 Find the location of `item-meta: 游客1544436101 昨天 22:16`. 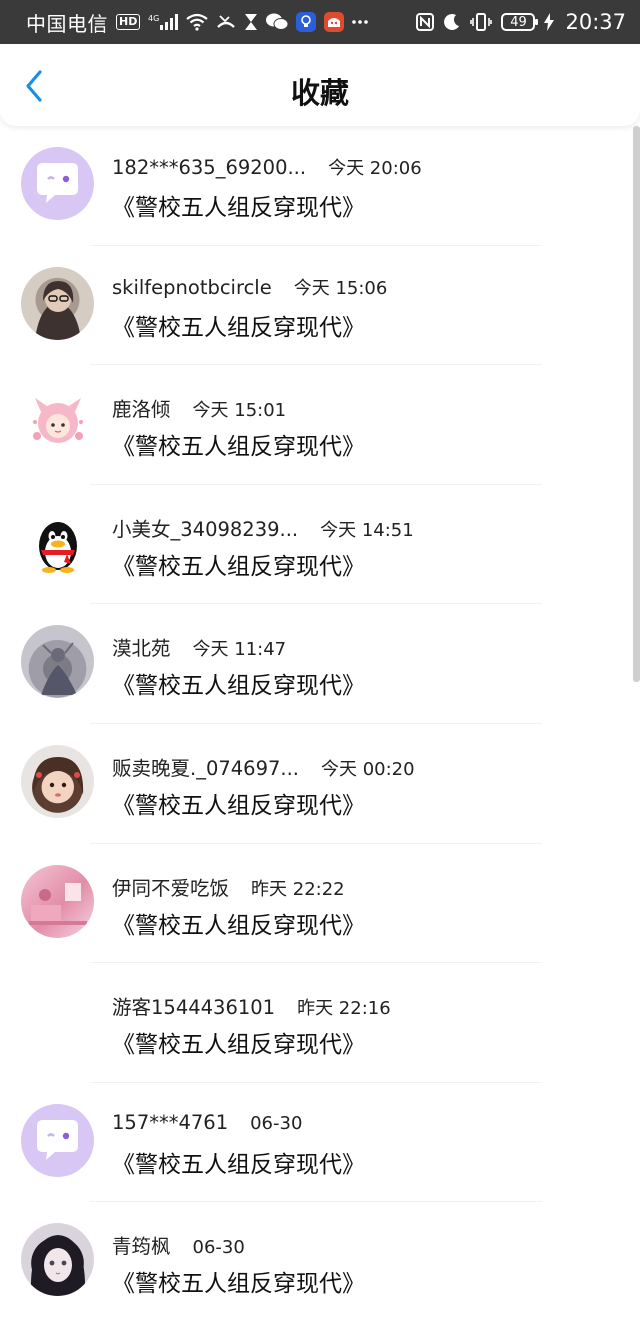

item-meta: 游客1544436101 昨天 22:16 is located at coordinates (251, 1005).